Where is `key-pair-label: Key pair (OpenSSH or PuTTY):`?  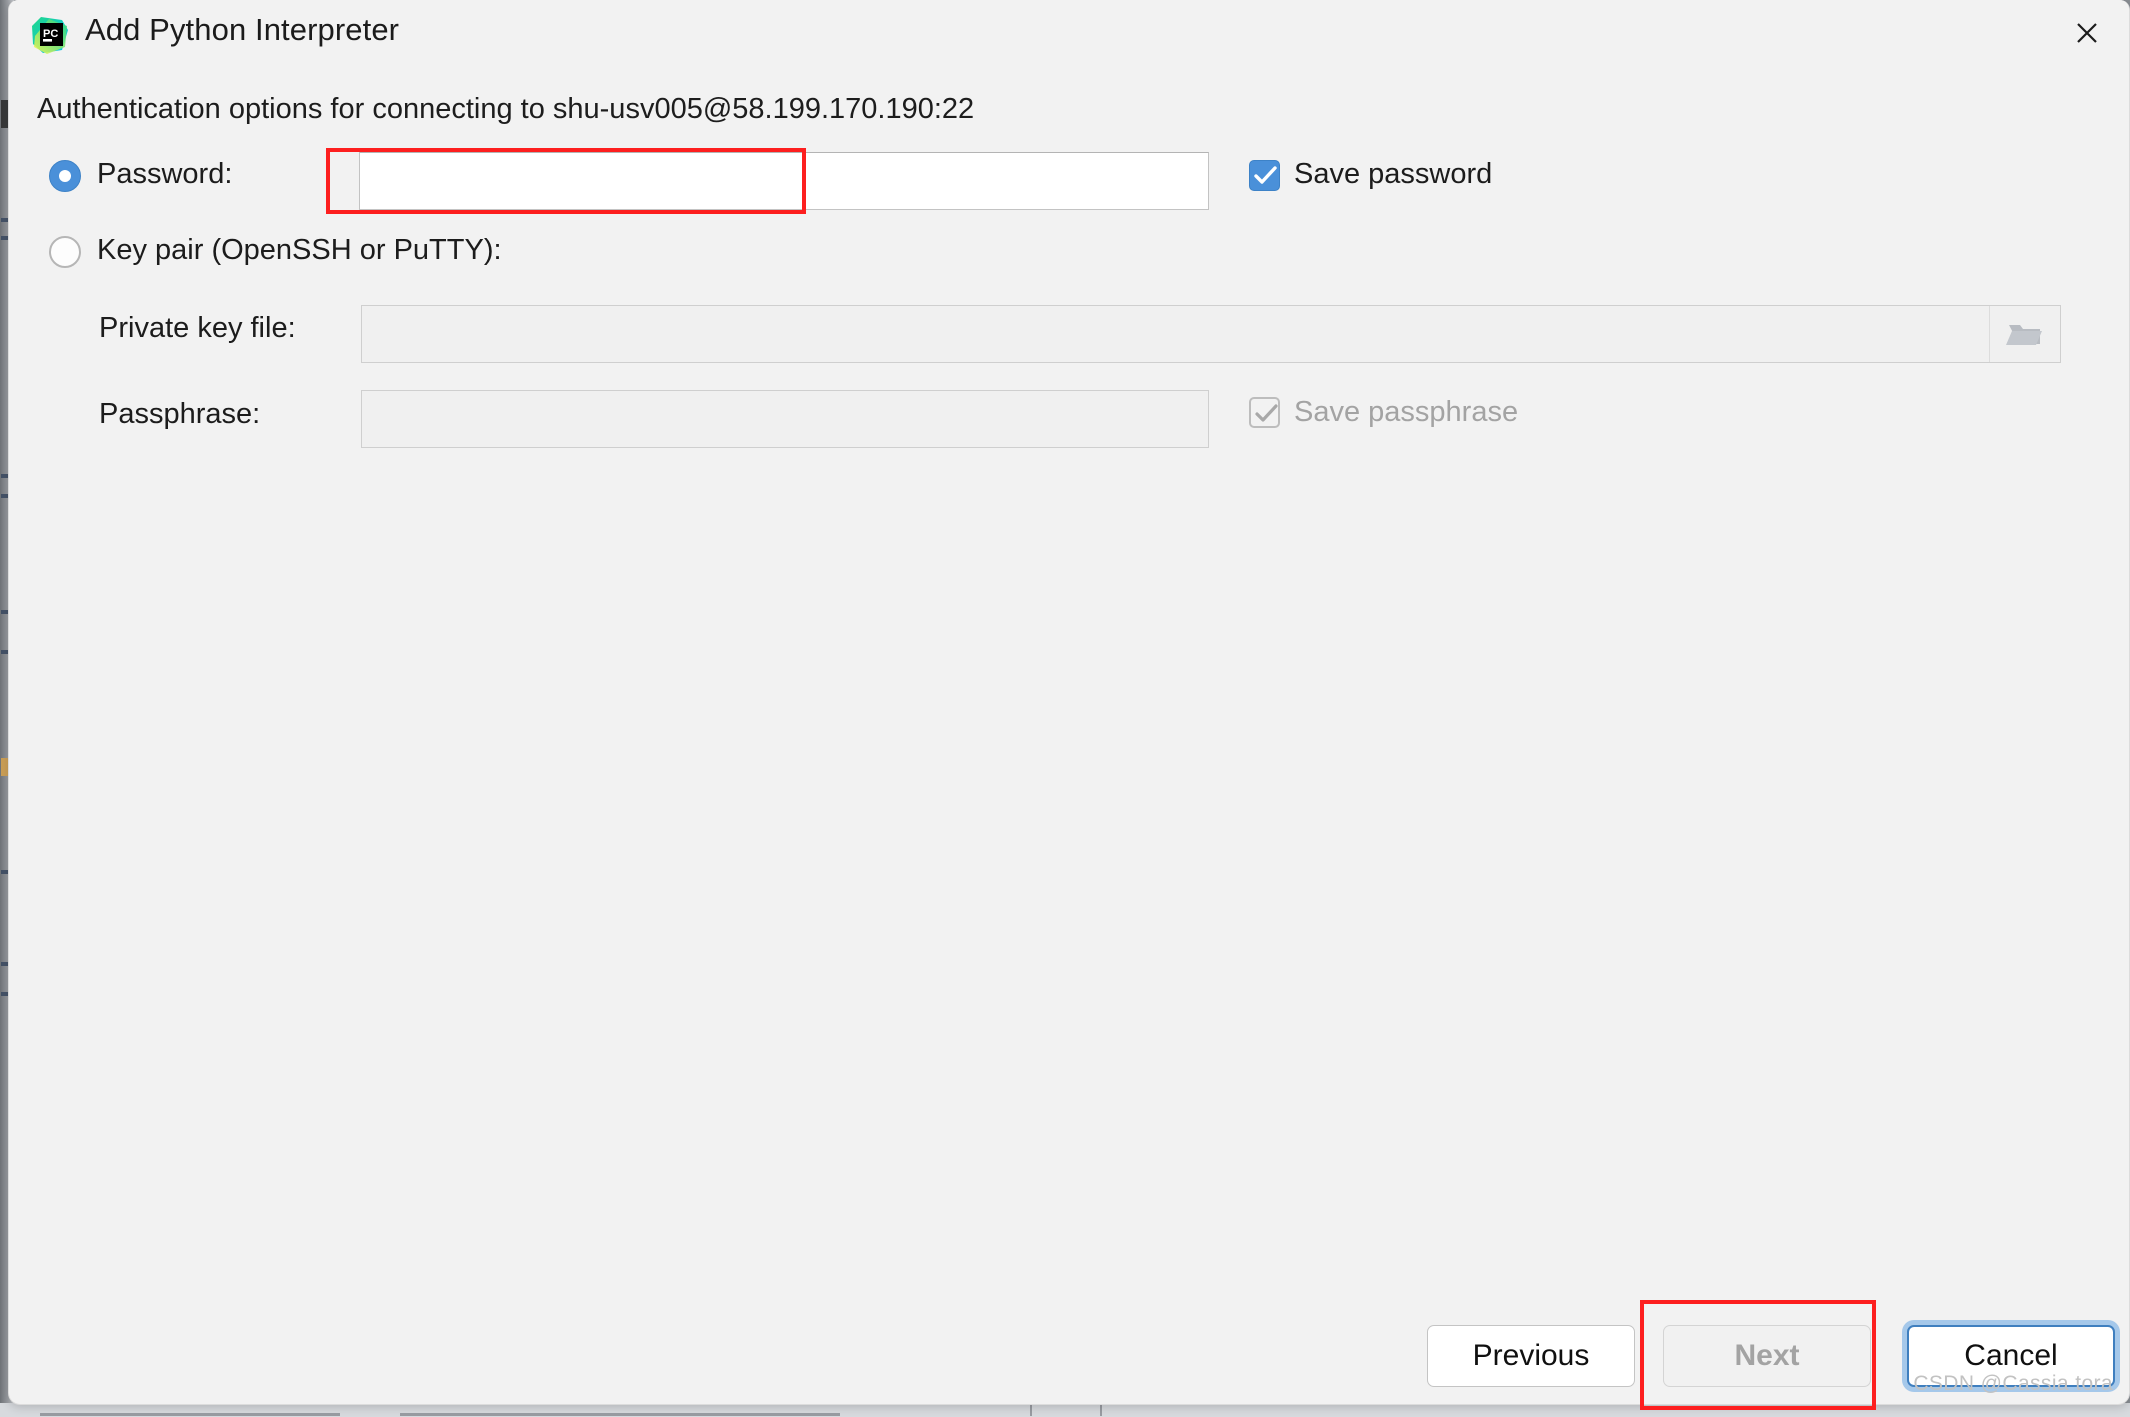
key-pair-label: Key pair (OpenSSH or PuTTY): is located at coordinates (299, 250).